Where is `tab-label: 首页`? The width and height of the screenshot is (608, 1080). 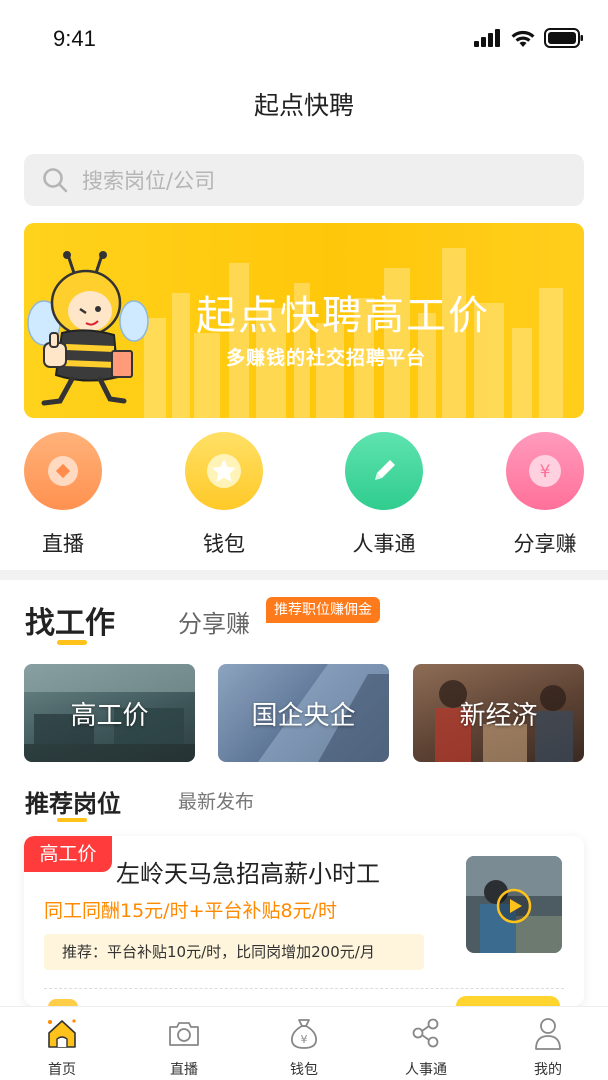 tab-label: 首页 is located at coordinates (62, 1070).